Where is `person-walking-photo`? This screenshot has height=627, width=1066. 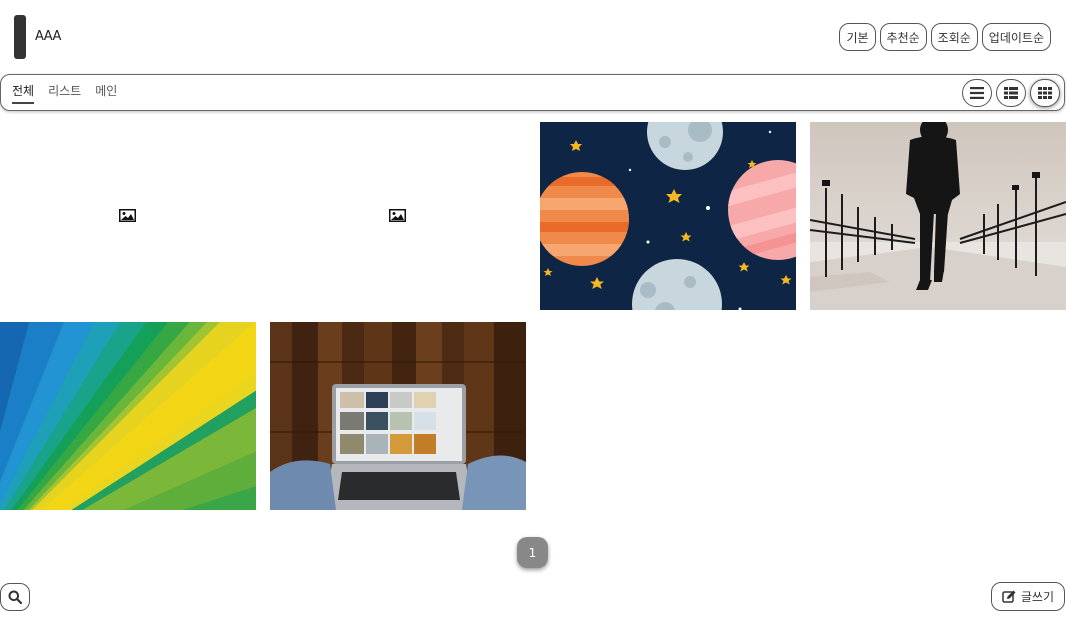
person-walking-photo is located at coordinates (938, 216).